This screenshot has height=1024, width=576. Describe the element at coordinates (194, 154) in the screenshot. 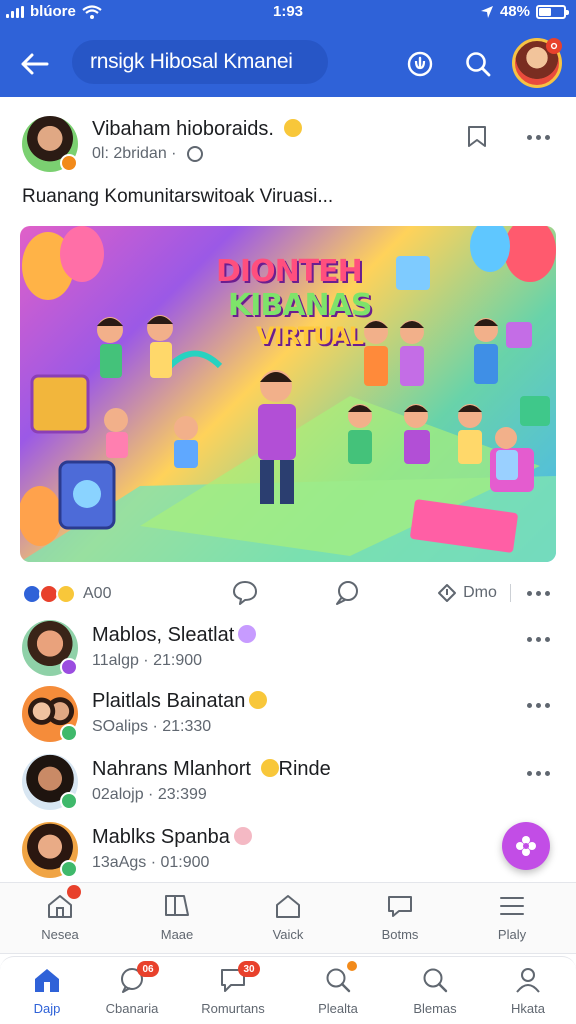

I see `globe-icon` at that location.